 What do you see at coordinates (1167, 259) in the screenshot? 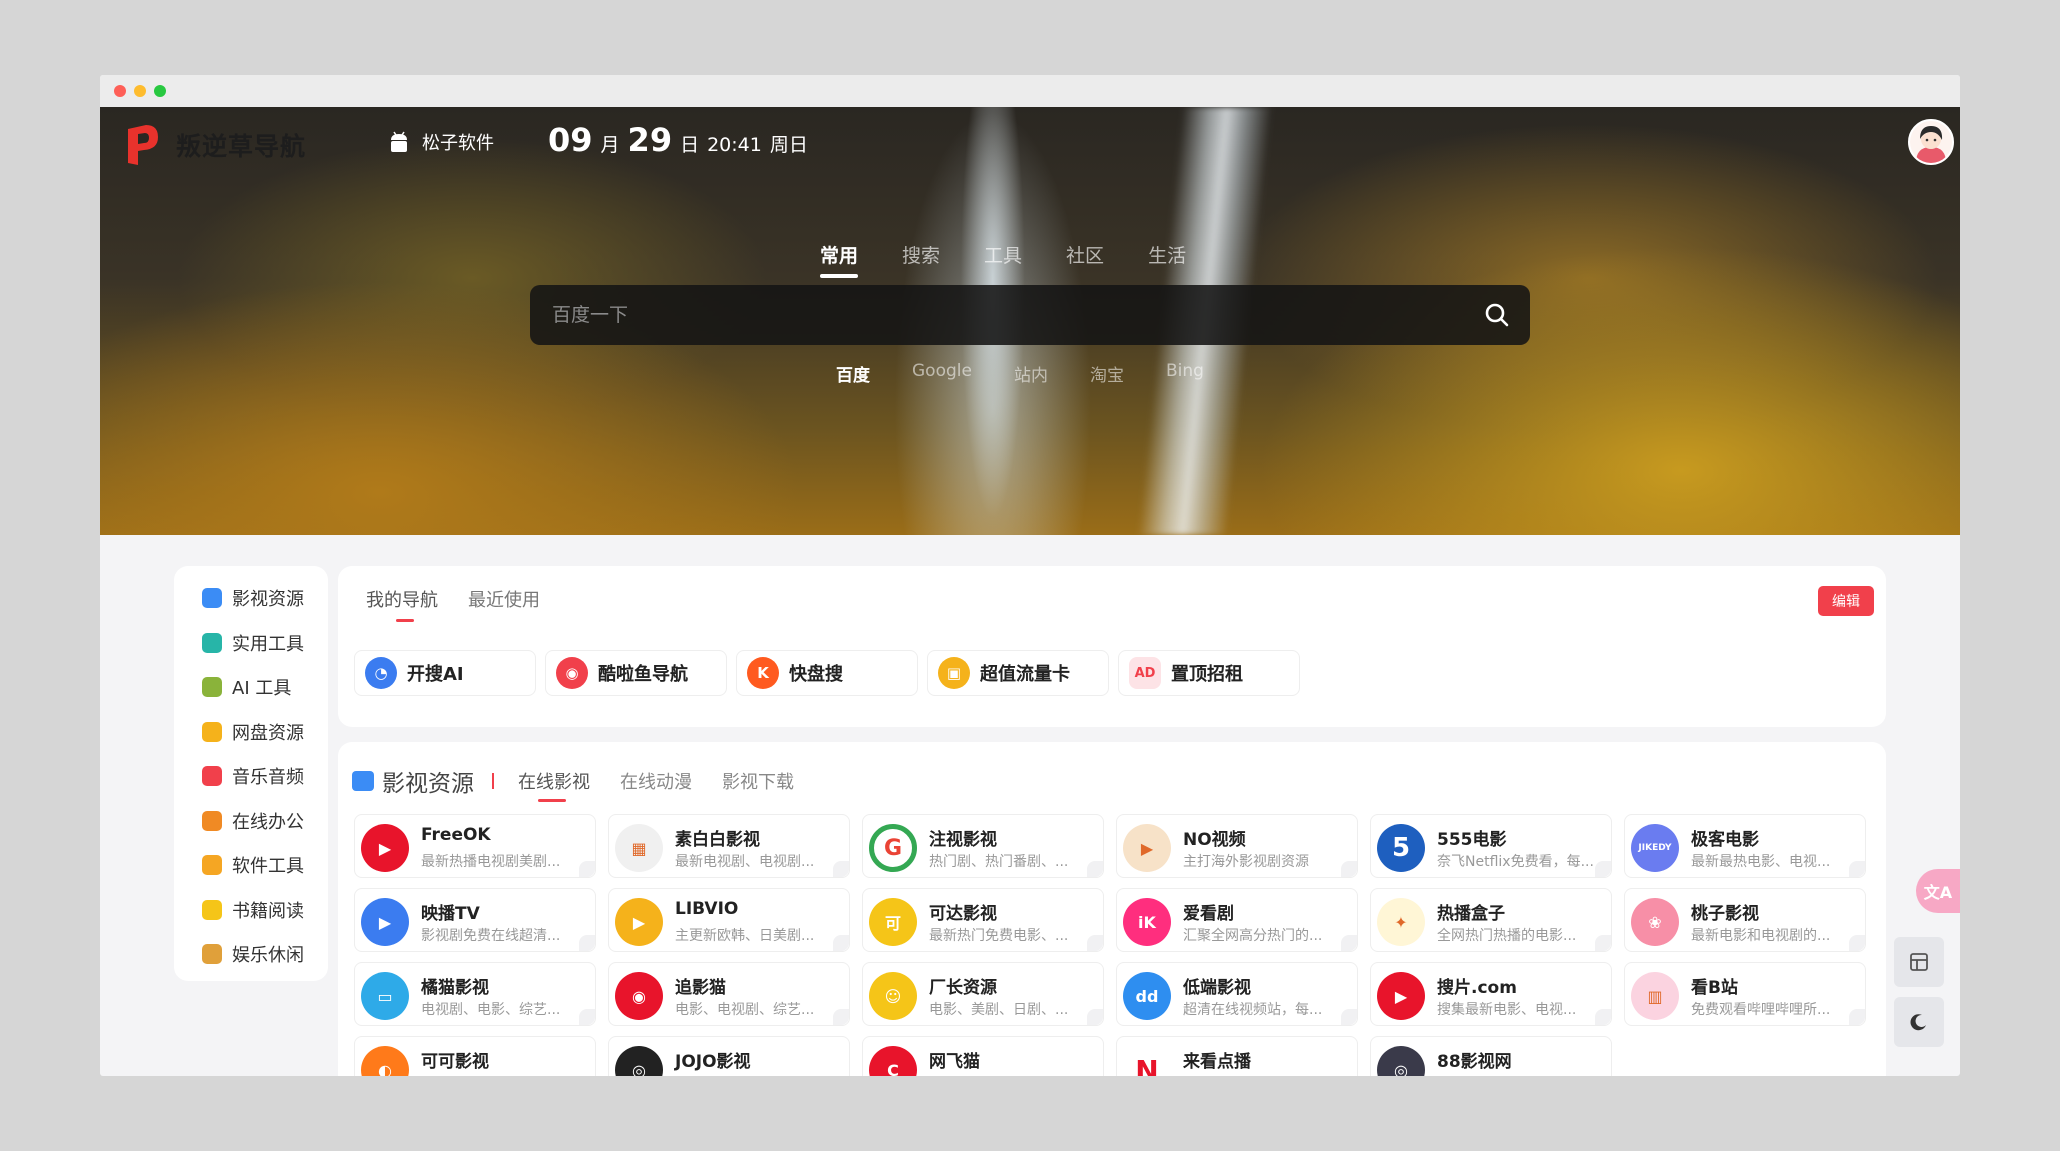
I see `tab-shenghuo: 生活` at bounding box center [1167, 259].